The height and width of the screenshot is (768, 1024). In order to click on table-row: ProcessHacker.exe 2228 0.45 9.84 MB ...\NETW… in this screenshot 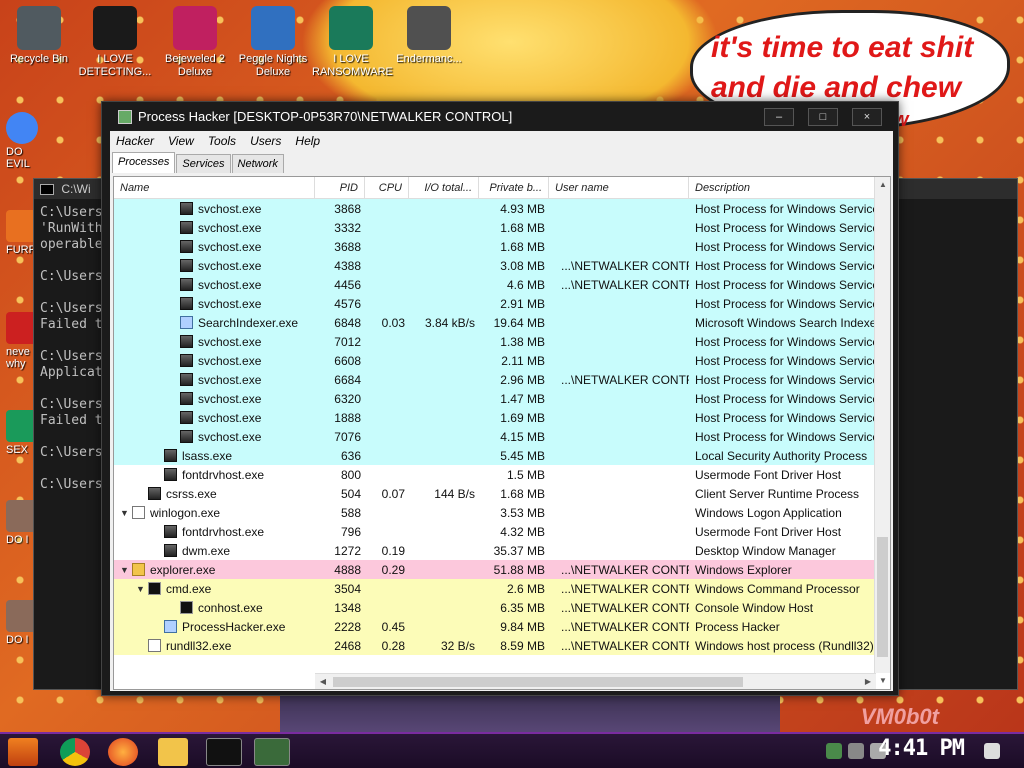, I will do `click(495, 626)`.